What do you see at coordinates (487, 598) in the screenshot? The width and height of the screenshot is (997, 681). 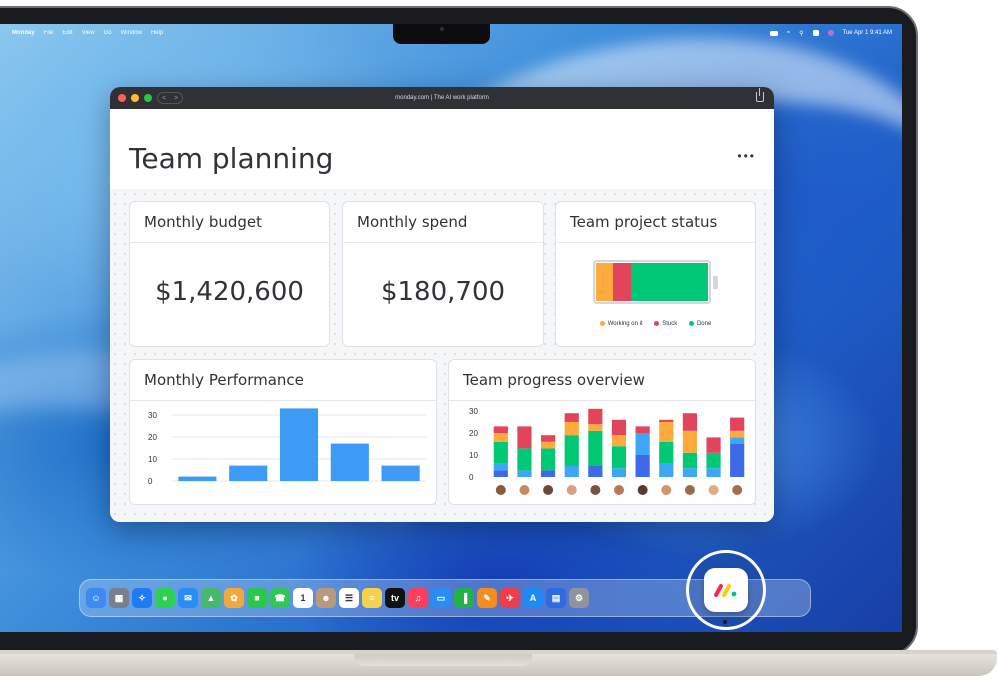 I see `dock-pages-icon: ✎` at bounding box center [487, 598].